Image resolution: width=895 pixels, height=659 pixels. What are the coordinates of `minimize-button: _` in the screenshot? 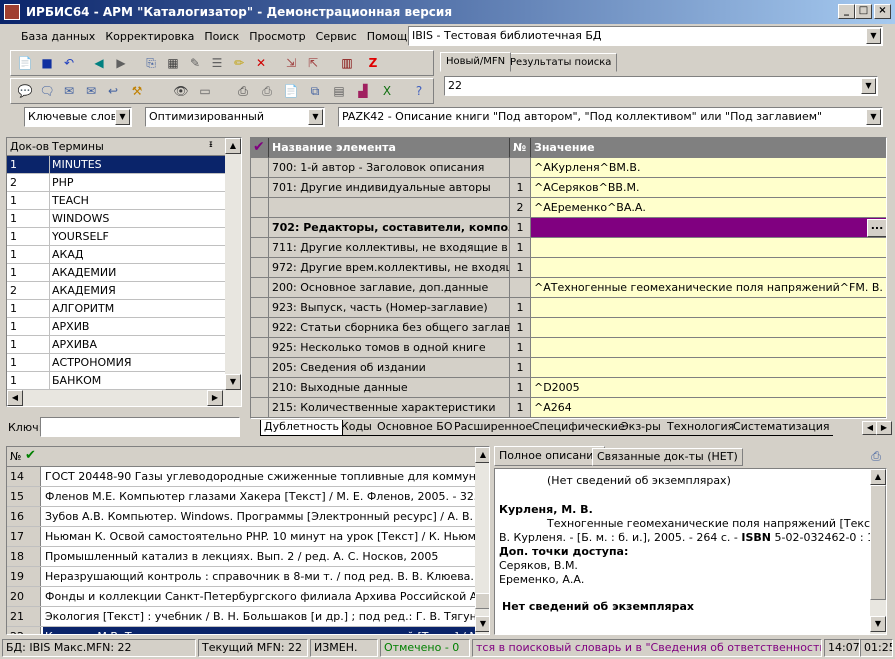 It's located at (846, 11).